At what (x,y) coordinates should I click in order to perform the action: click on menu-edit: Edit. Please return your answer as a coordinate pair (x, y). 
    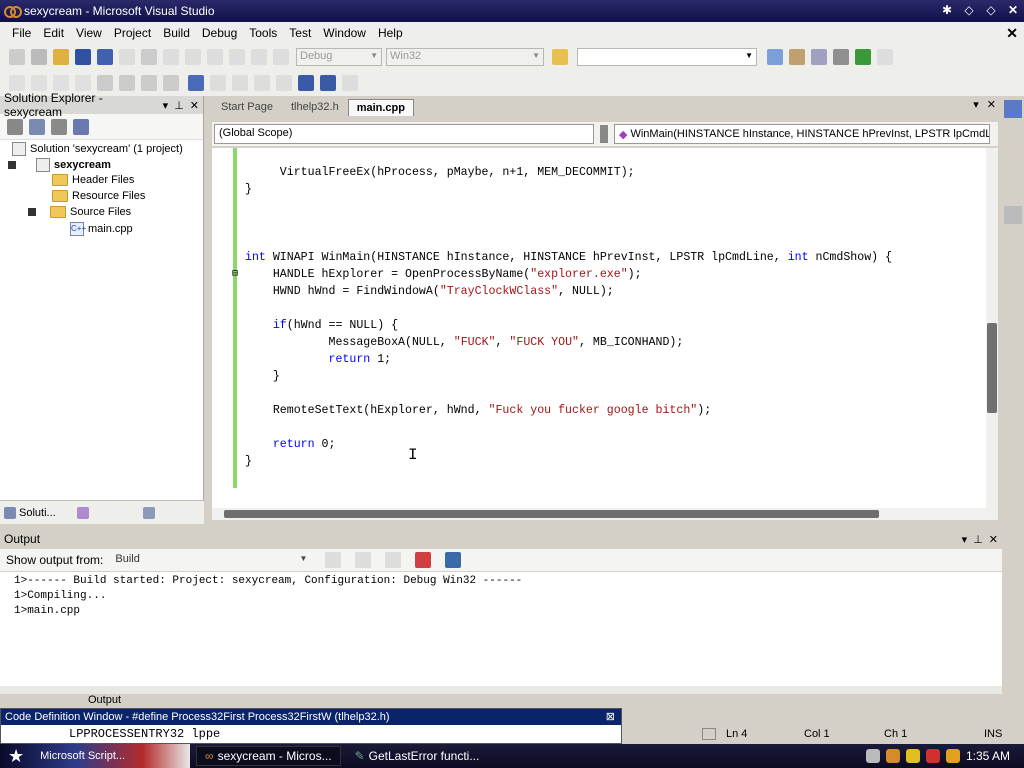
    Looking at the image, I should click on (53, 33).